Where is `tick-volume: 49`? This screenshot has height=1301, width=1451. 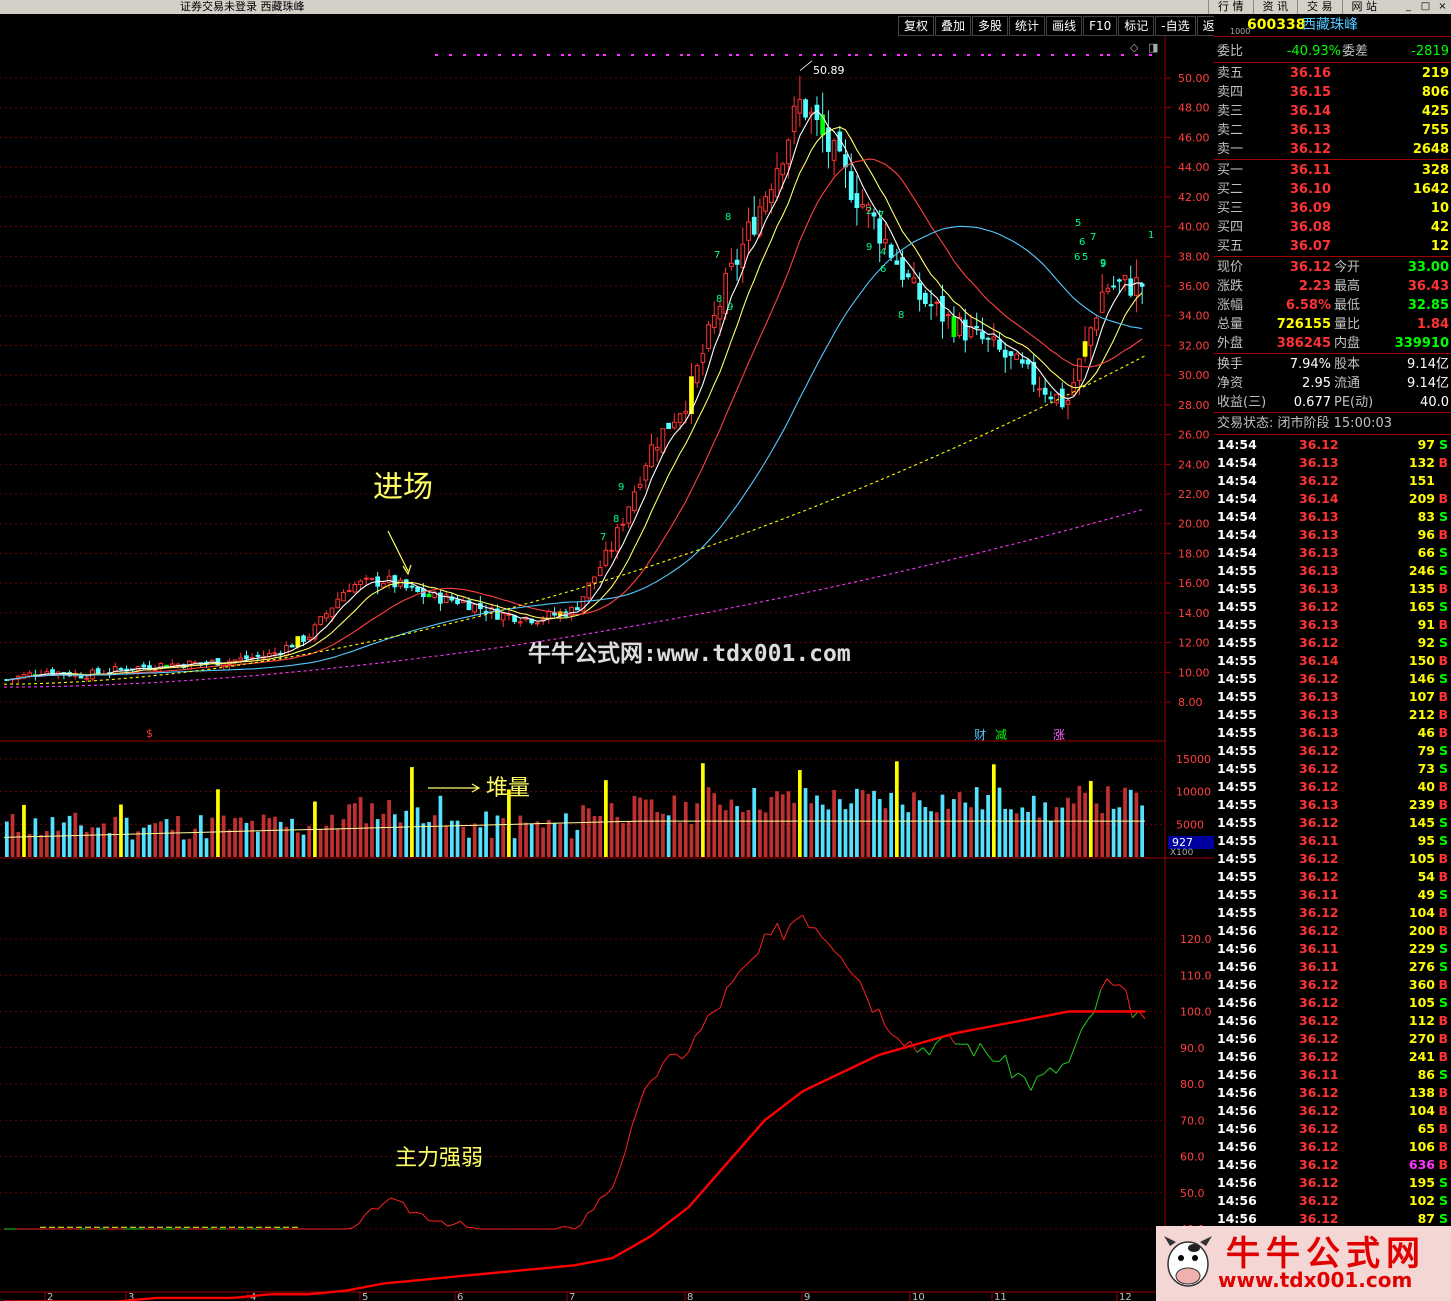
tick-volume: 49 is located at coordinates (1426, 894).